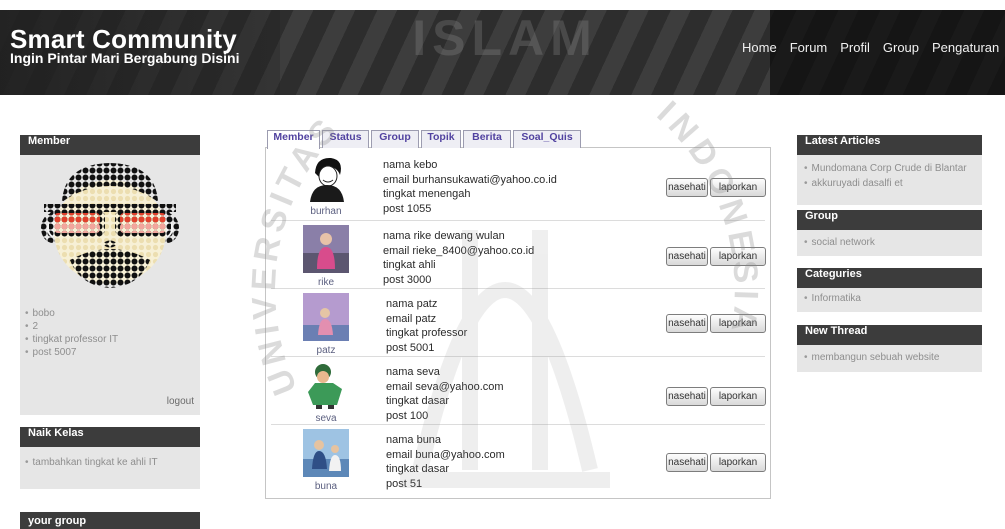  I want to click on naik-kelas-list: • tambahkan tingkat ke ahli IT, so click(91, 462).